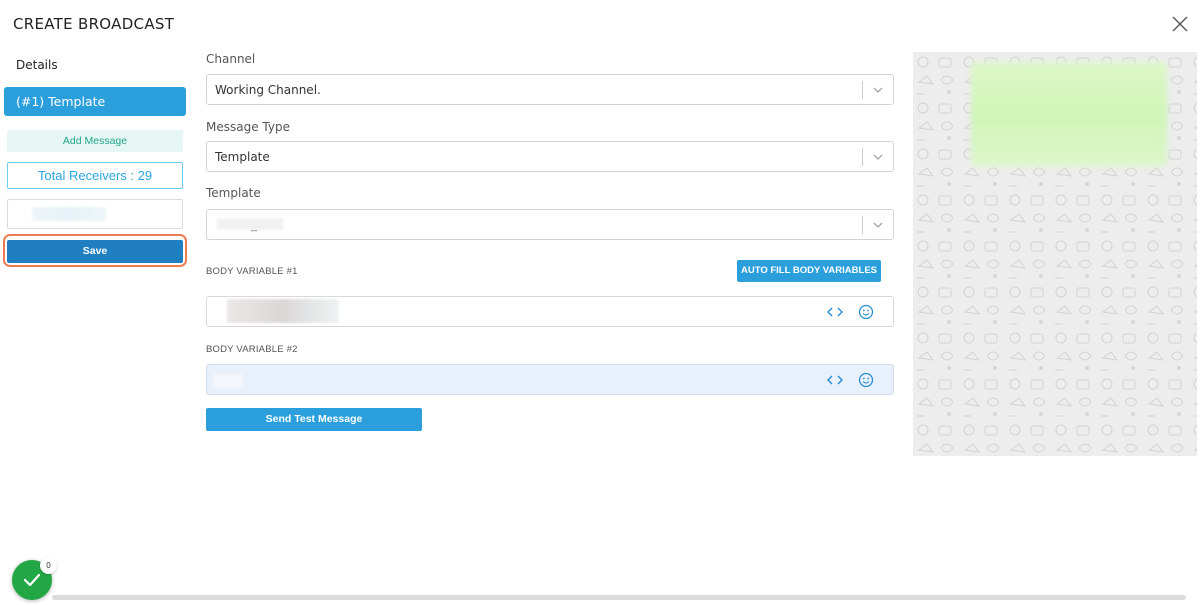  Describe the element at coordinates (254, 226) in the screenshot. I see `template-value: _` at that location.